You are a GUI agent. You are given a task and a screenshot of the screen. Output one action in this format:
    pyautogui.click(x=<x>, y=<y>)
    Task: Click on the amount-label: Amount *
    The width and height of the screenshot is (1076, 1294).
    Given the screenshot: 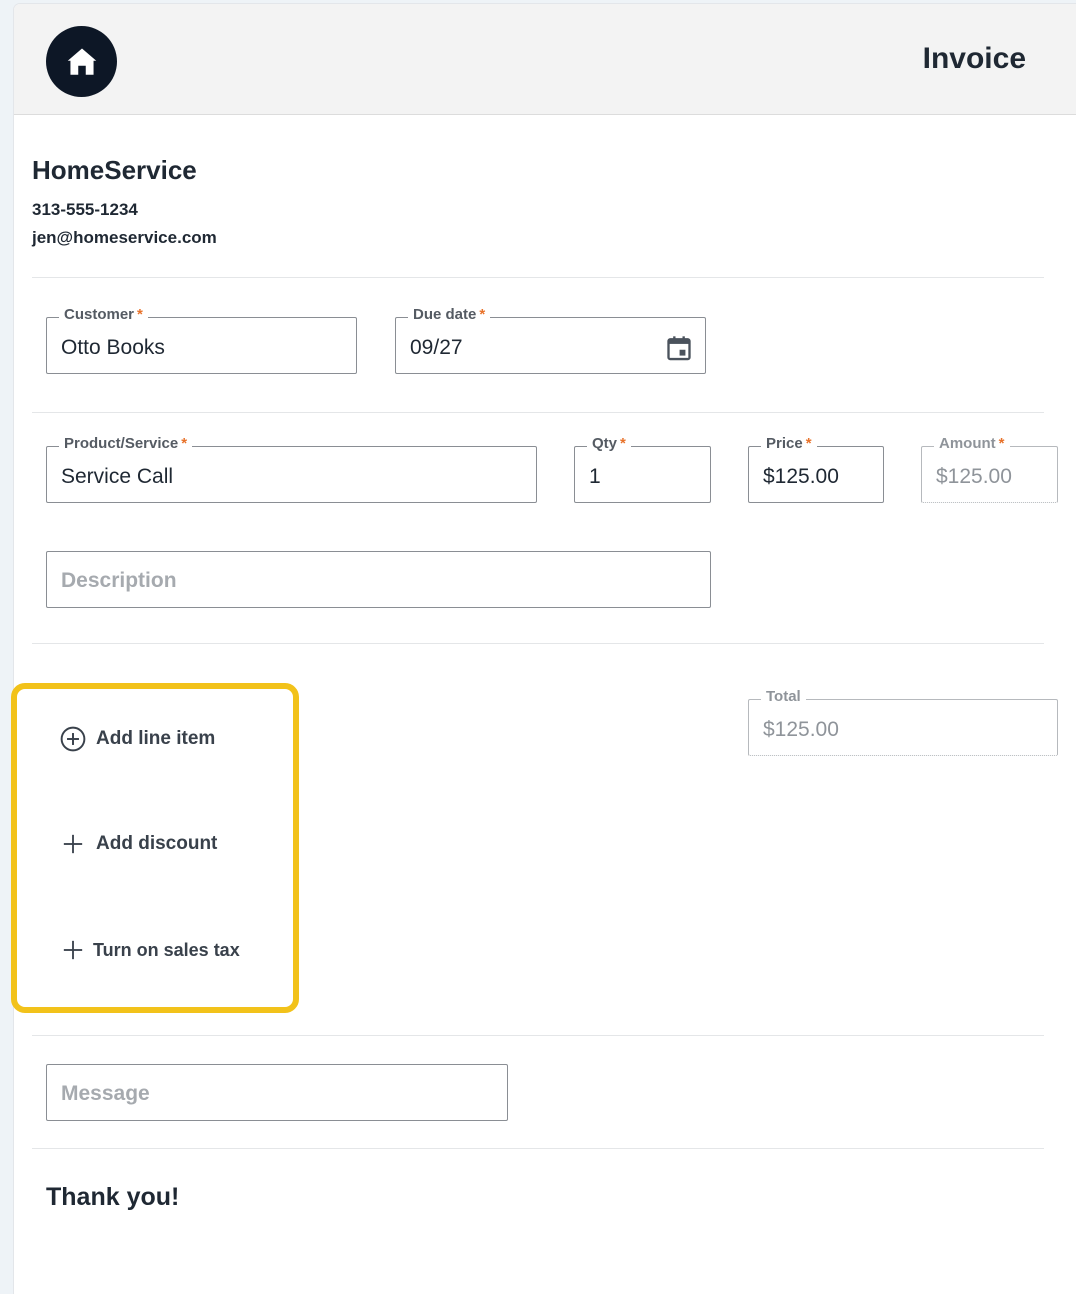 What is the action you would take?
    pyautogui.click(x=972, y=443)
    